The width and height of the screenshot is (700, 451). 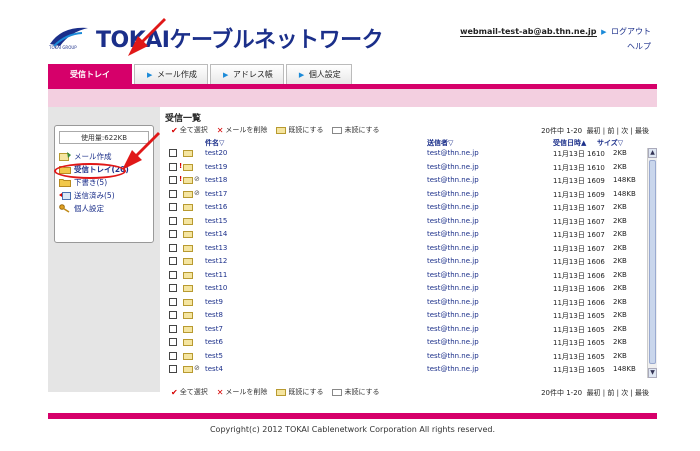 I want to click on help-link: ヘルプ, so click(x=555, y=46).